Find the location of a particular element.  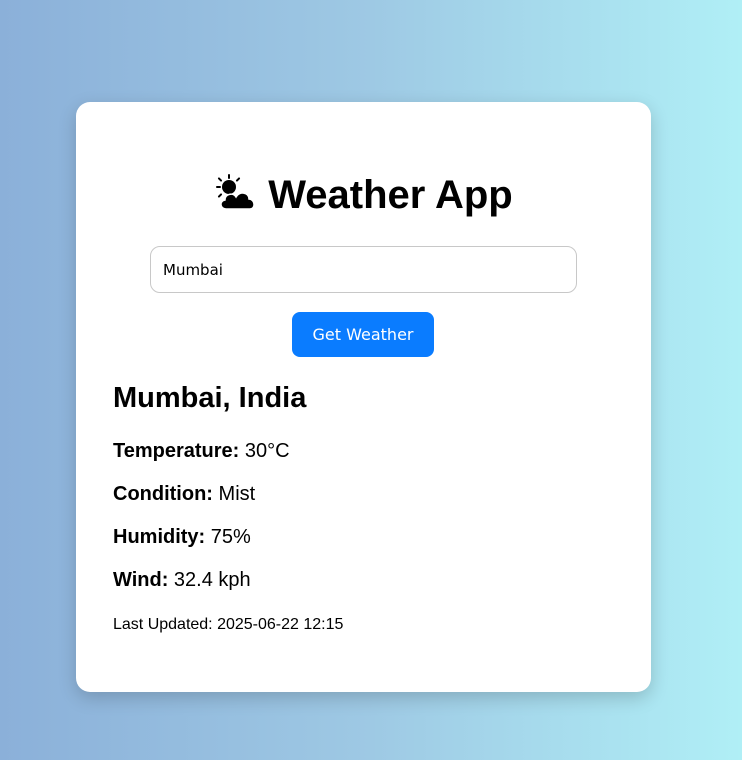

get-weather-button: Get Weather is located at coordinates (363, 334).